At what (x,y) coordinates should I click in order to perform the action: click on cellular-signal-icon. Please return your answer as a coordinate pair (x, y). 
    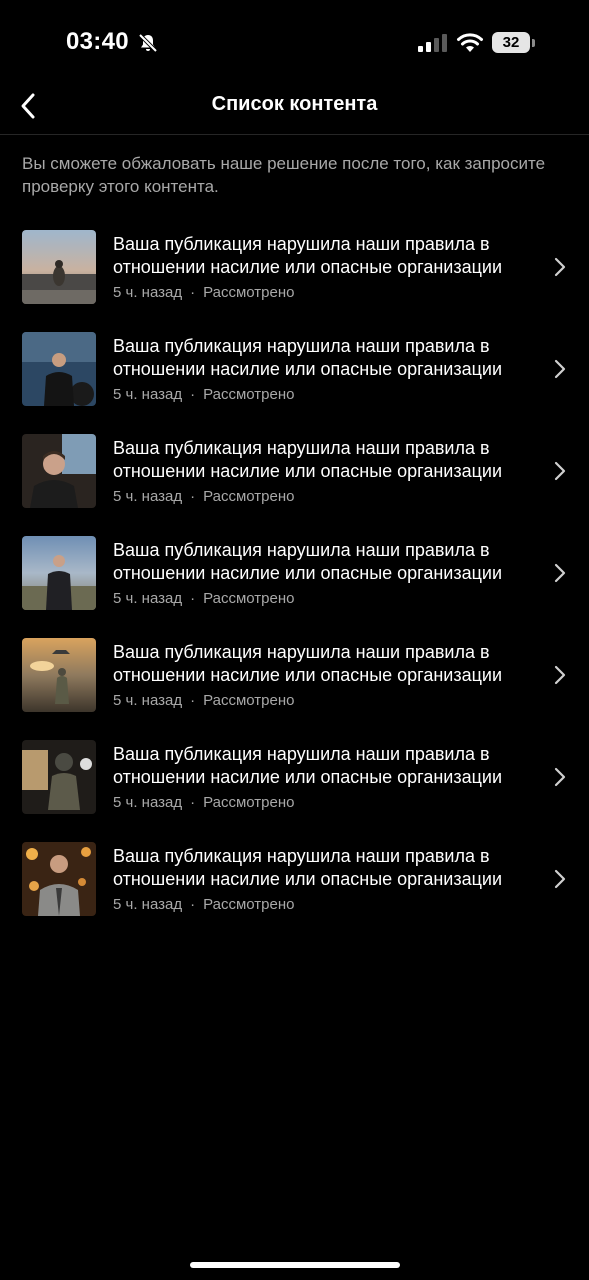
    Looking at the image, I should click on (432, 43).